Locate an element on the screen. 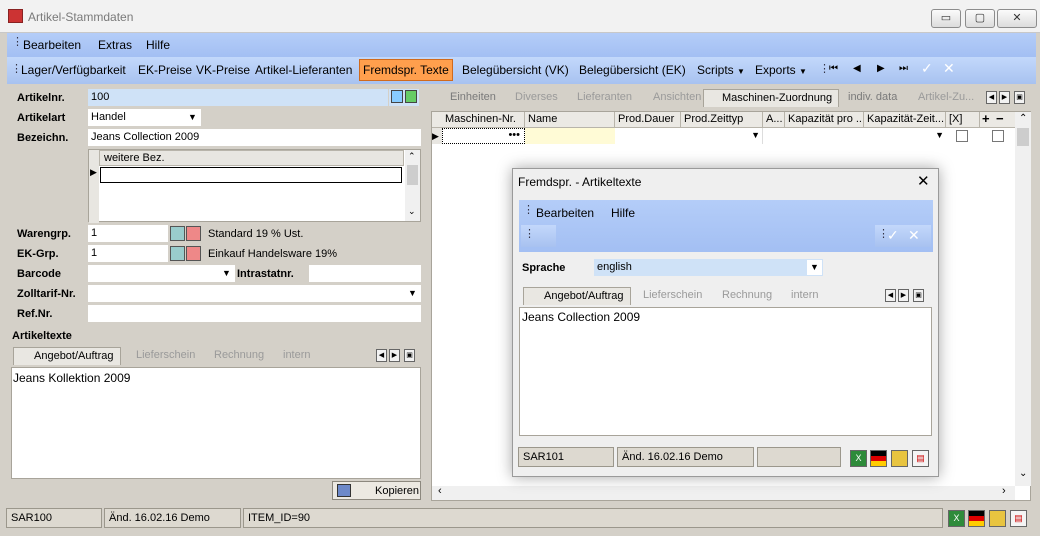  kopieren-button: Kopieren is located at coordinates (376, 490).